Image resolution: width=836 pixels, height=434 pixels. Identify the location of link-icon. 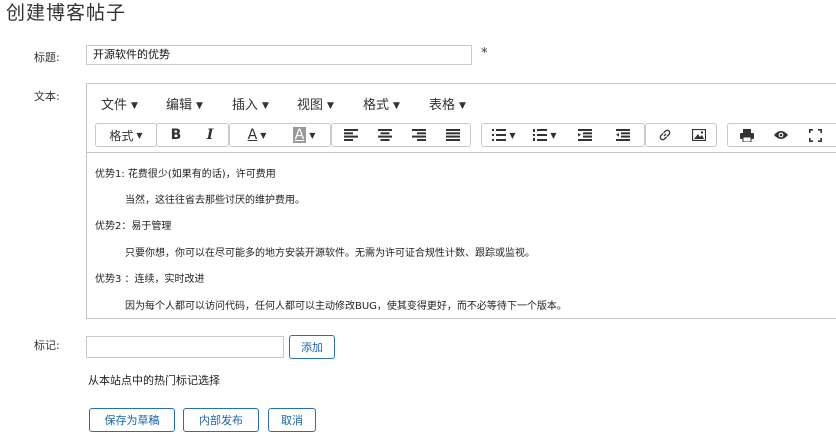
(665, 135).